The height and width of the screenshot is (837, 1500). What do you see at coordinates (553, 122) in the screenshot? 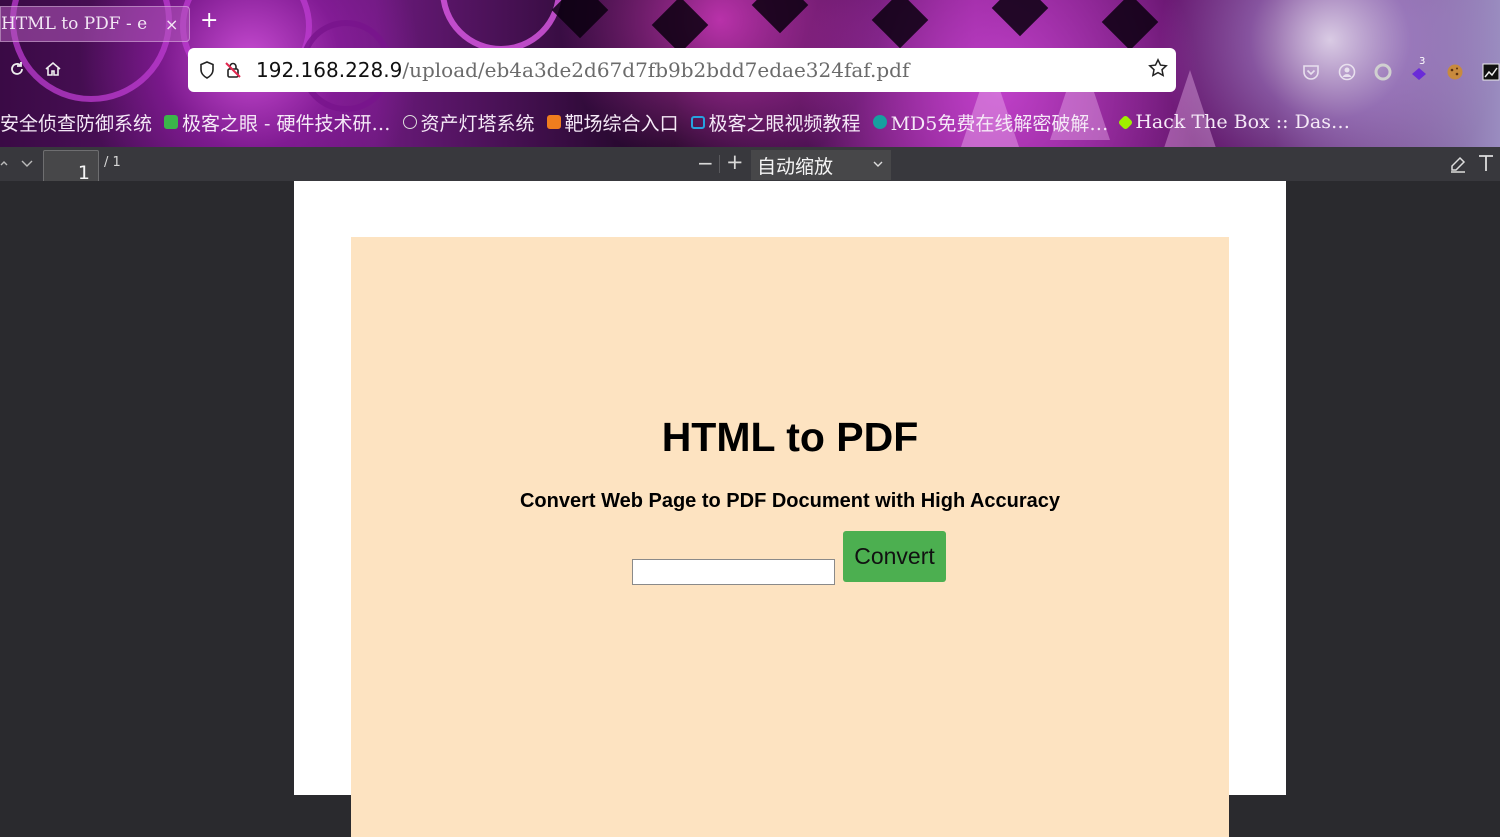
I see `orange-app-icon` at bounding box center [553, 122].